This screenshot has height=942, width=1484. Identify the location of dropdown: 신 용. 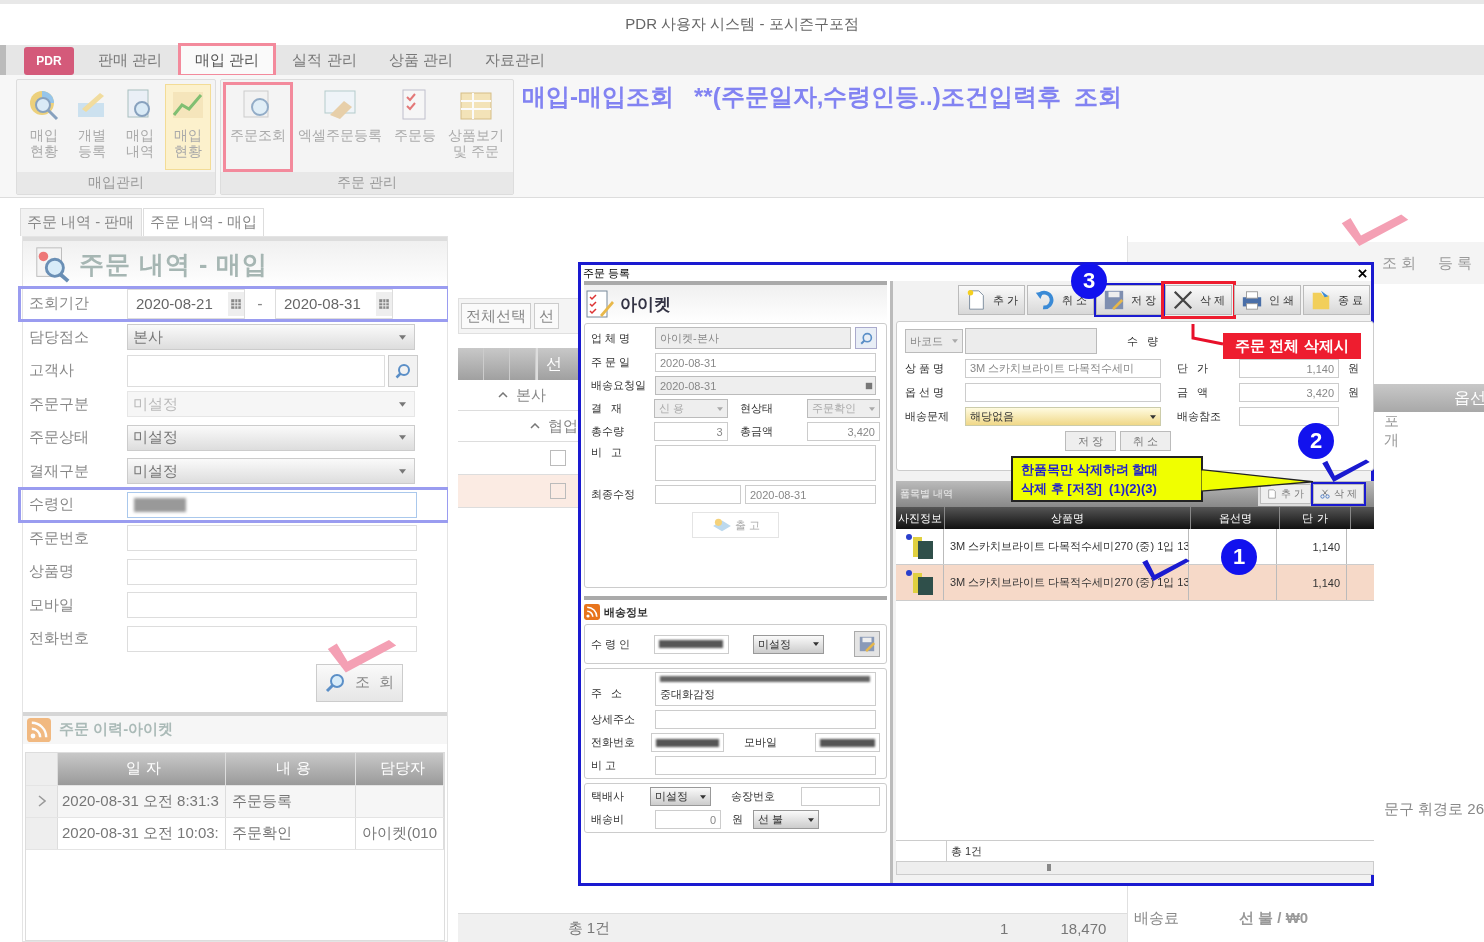
(691, 408).